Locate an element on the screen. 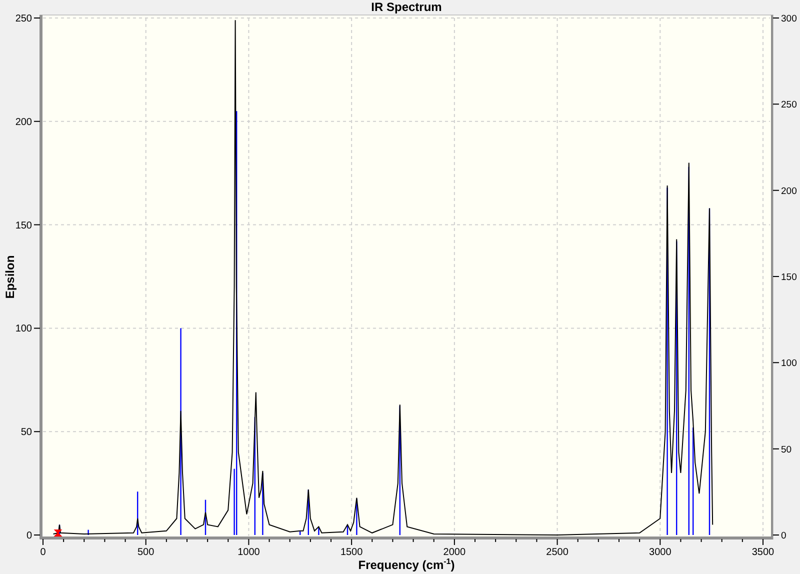 The height and width of the screenshot is (574, 800). tick-label: 1000 is located at coordinates (249, 552).